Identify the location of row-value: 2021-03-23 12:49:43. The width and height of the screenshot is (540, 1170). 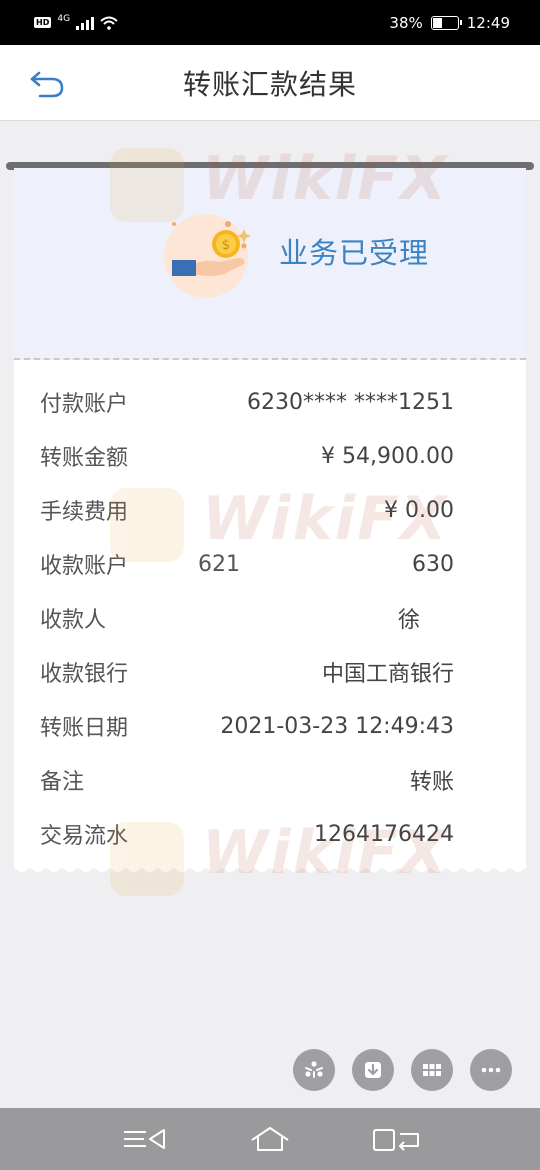
(337, 726).